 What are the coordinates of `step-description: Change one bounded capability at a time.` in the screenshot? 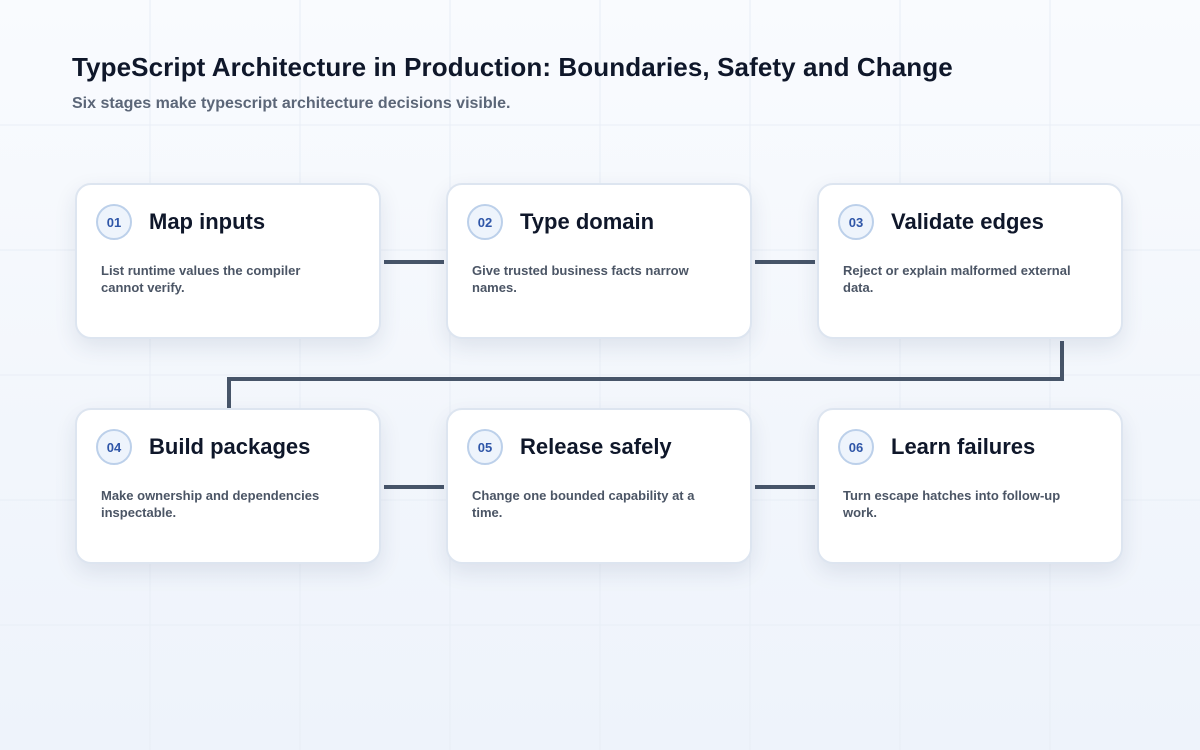 It's located at (583, 504).